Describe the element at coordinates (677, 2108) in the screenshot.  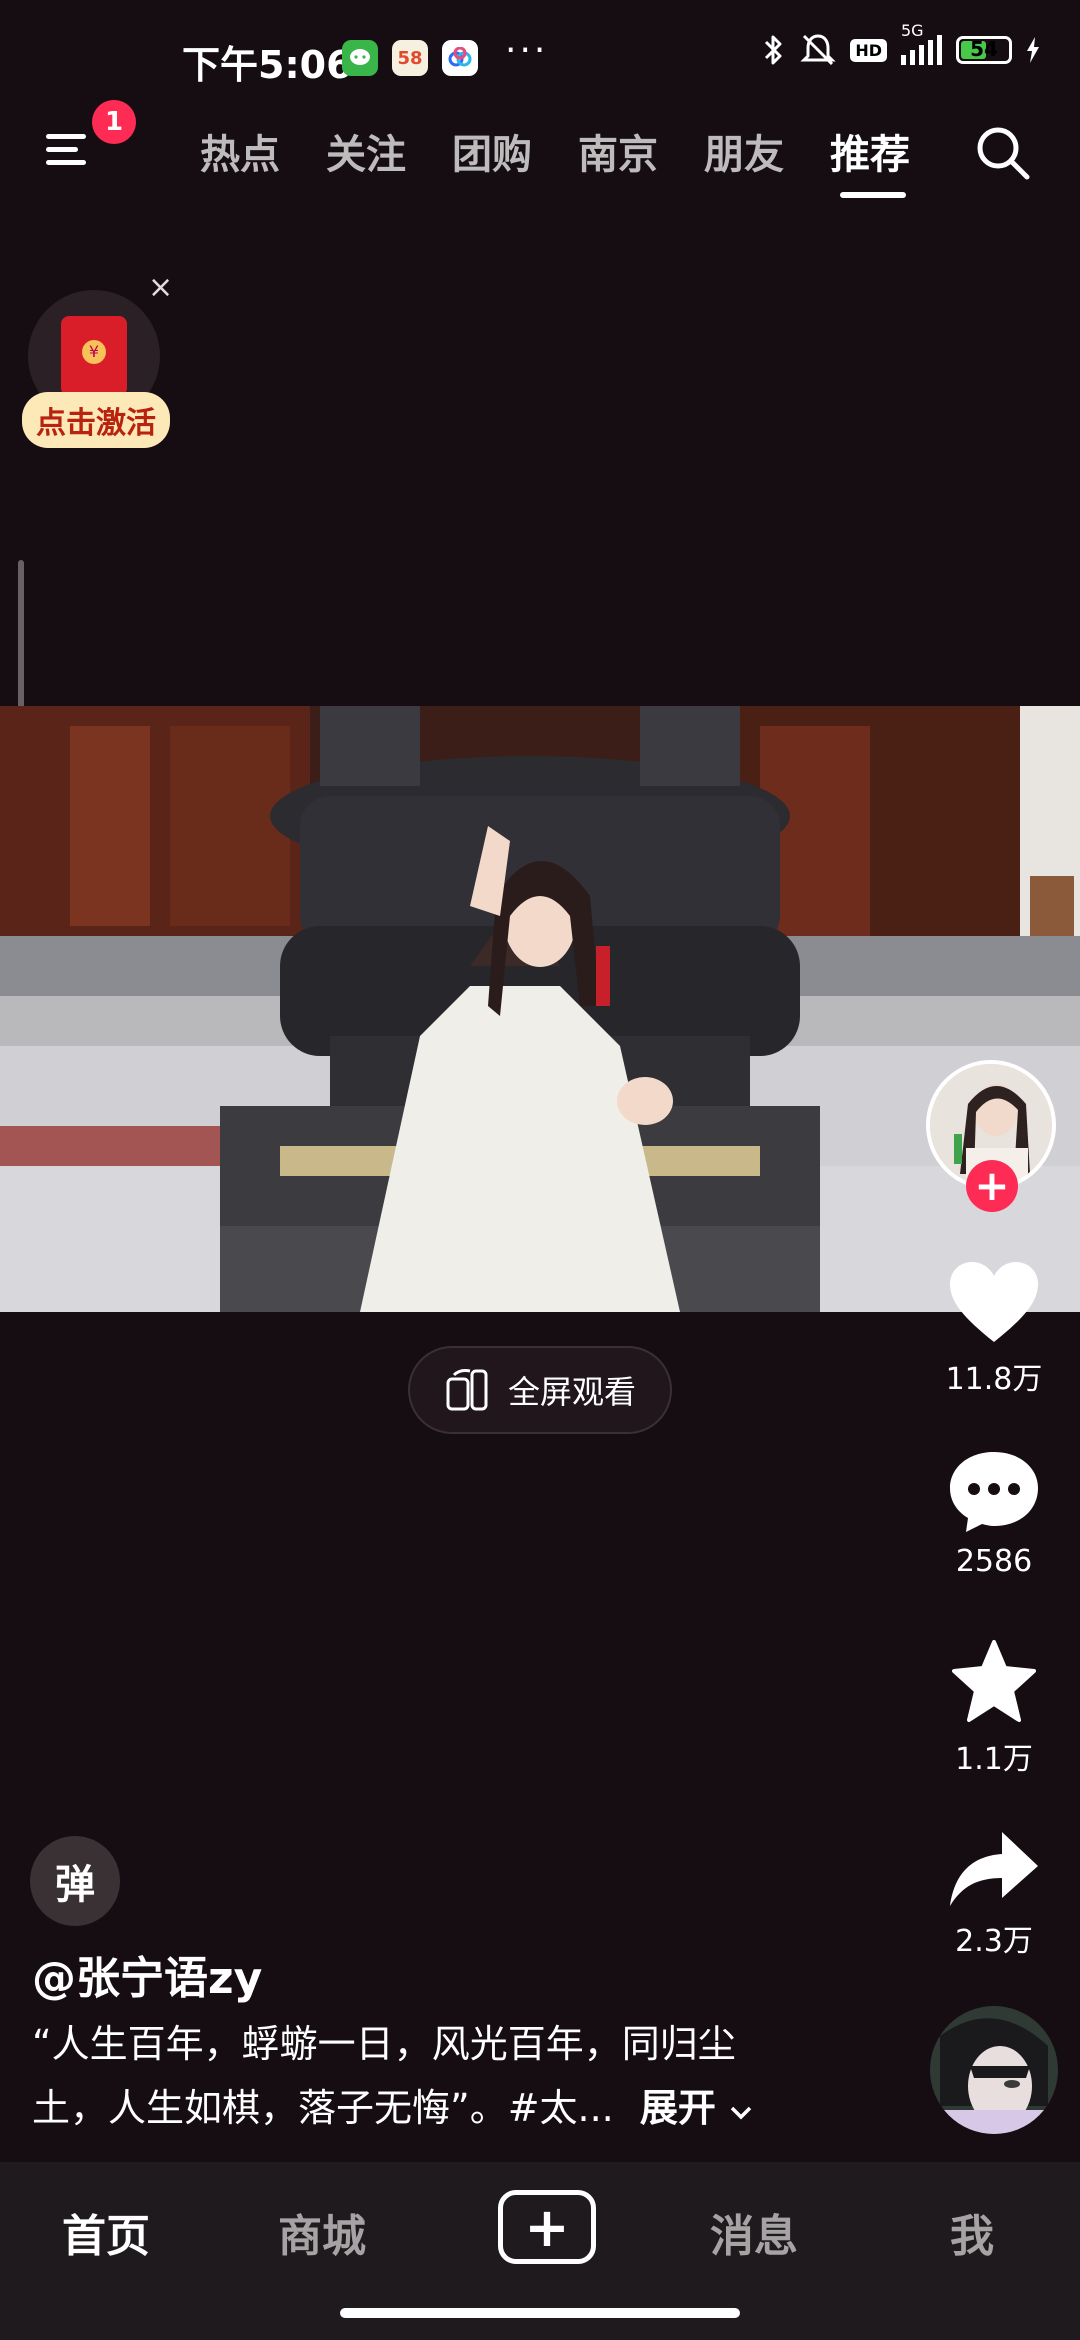
I see `expand-label: 展开` at that location.